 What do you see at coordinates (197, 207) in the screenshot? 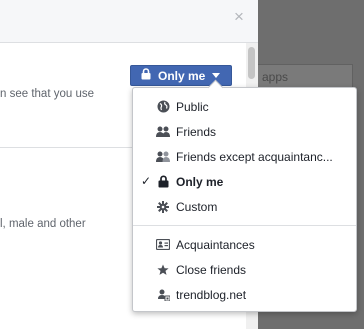
I see `menu-item-label: Custom` at bounding box center [197, 207].